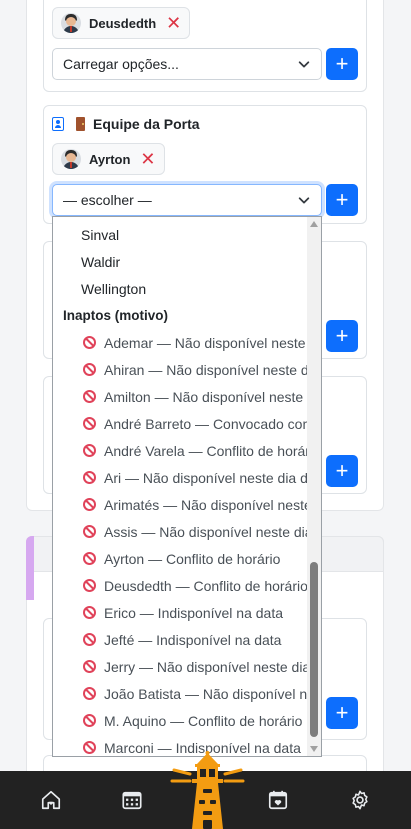 The height and width of the screenshot is (829, 411). I want to click on option-inapt-label: João Batista — Não disponível neste dia, so click(212, 693).